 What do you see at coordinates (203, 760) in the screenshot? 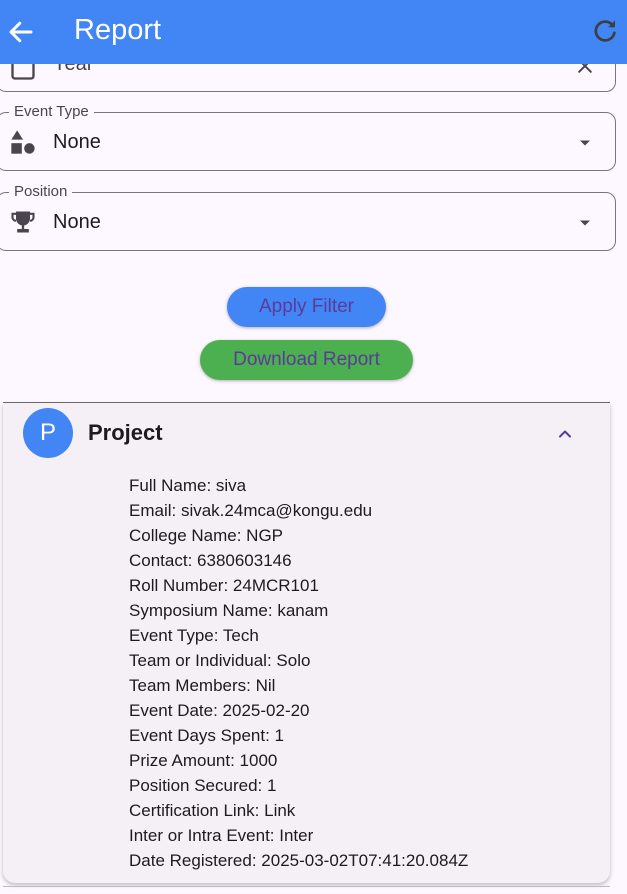
I see `detail-prize-amount: Prize Amount: 1000` at bounding box center [203, 760].